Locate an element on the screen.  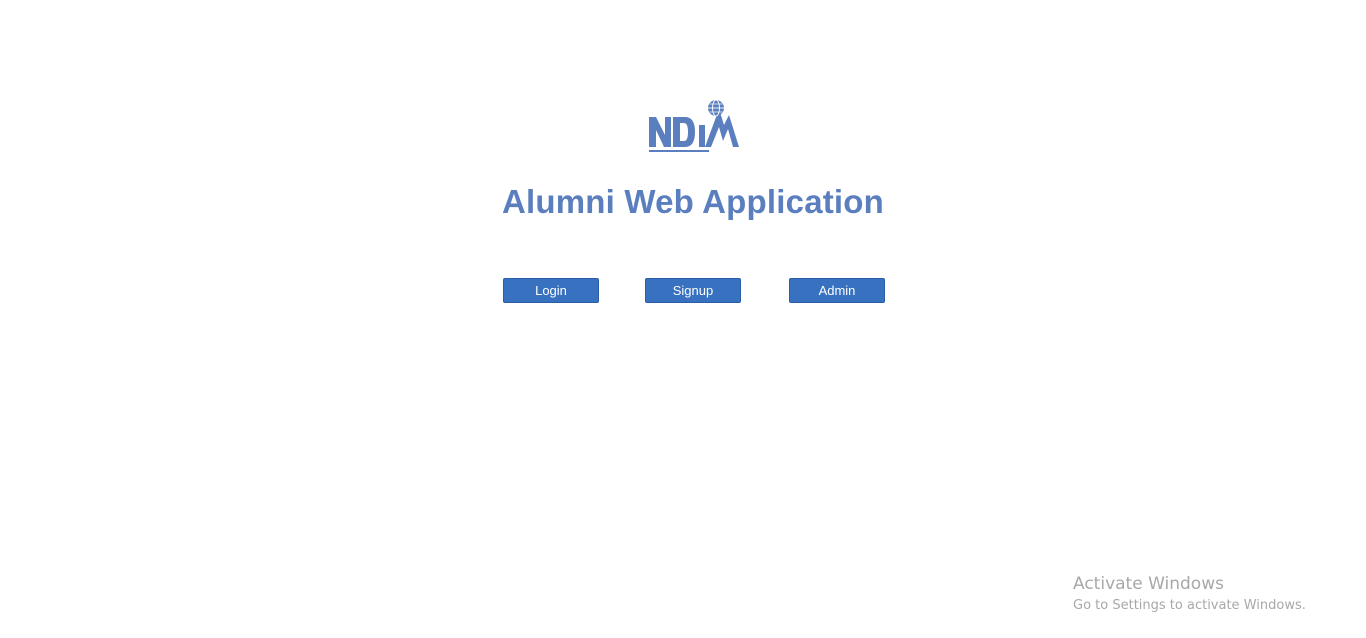
watermark-title: Activate Windows is located at coordinates (1148, 584).